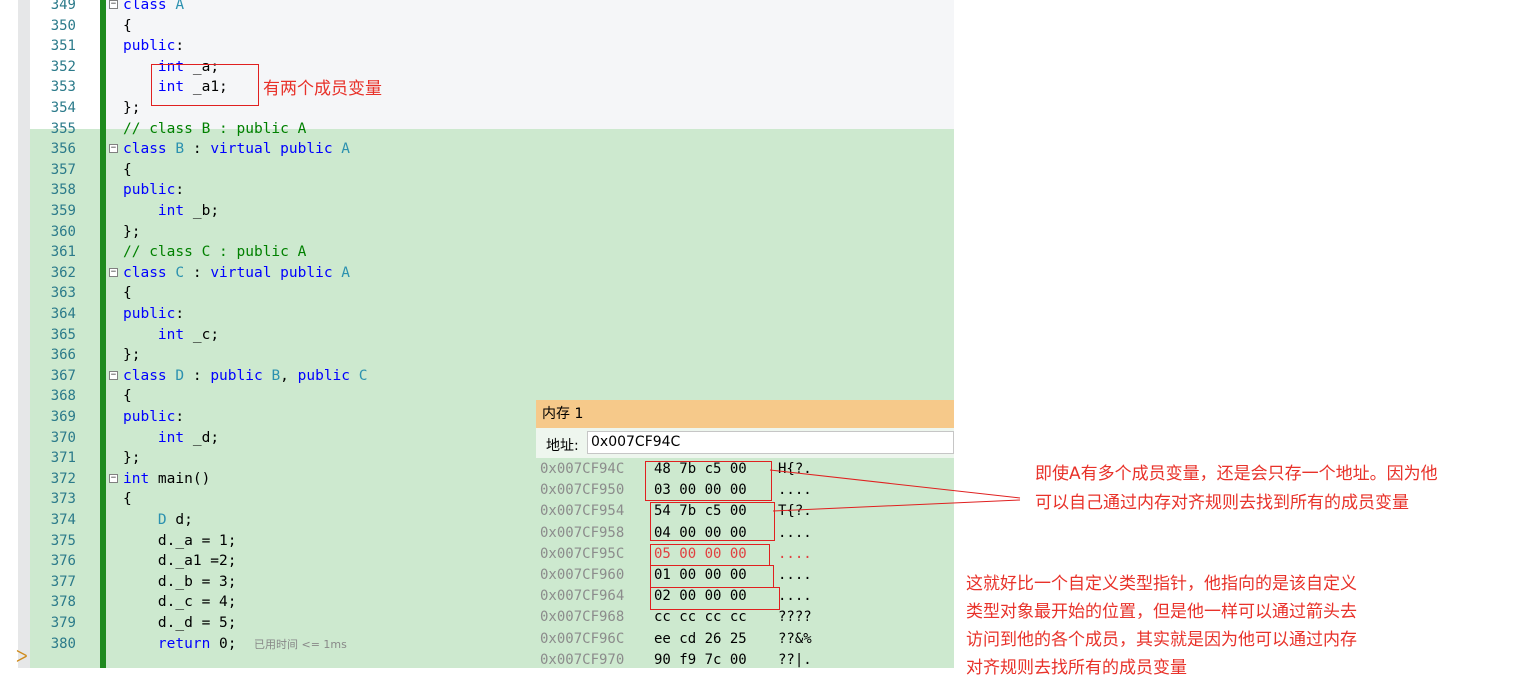 The image size is (1530, 687). Describe the element at coordinates (1161, 584) in the screenshot. I see `annotation-pointer-line1: 这就好比一个自定义类型指针，他指向的是该自定义` at that location.